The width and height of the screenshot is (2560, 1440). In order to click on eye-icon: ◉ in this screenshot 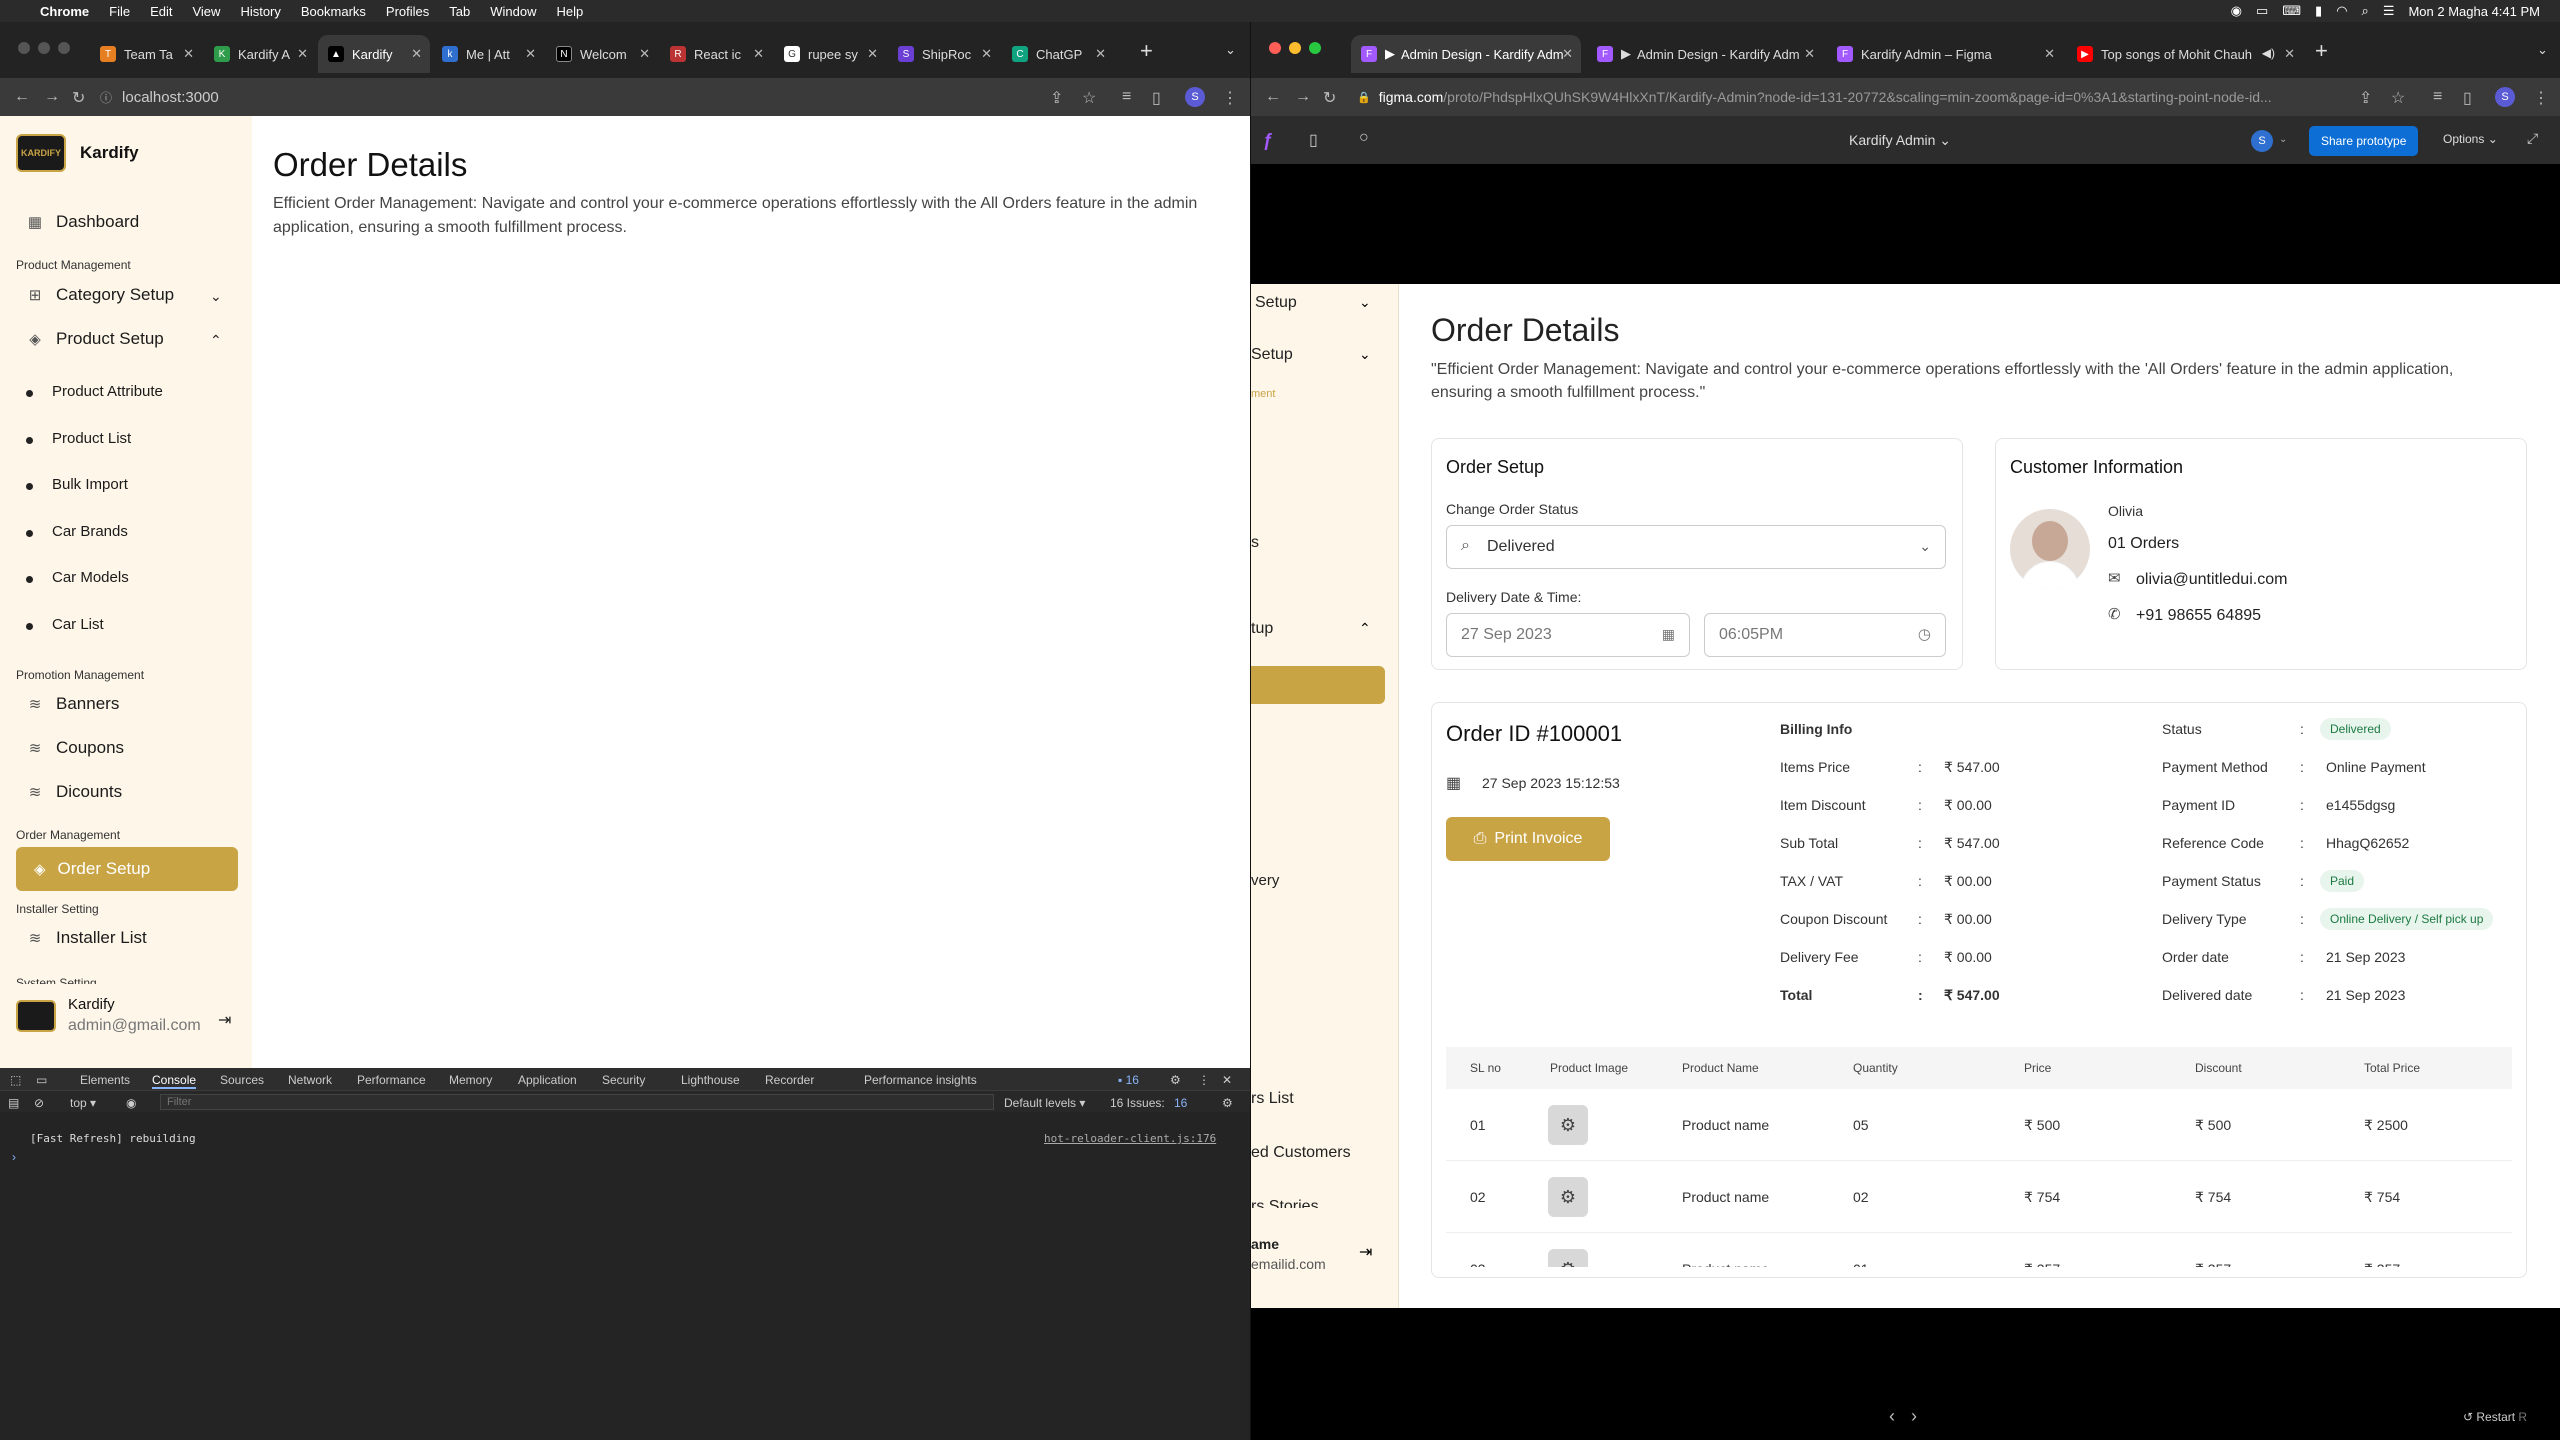, I will do `click(131, 1103)`.